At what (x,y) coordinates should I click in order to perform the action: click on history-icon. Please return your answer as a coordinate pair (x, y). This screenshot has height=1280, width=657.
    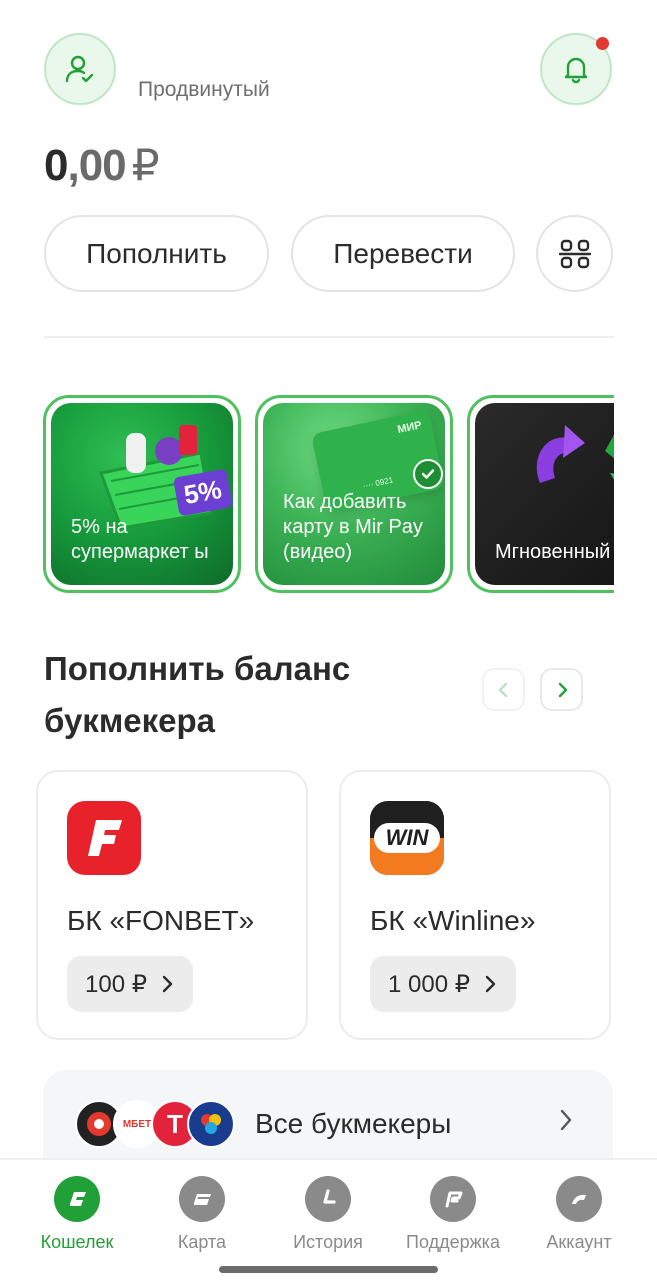
    Looking at the image, I should click on (328, 1199).